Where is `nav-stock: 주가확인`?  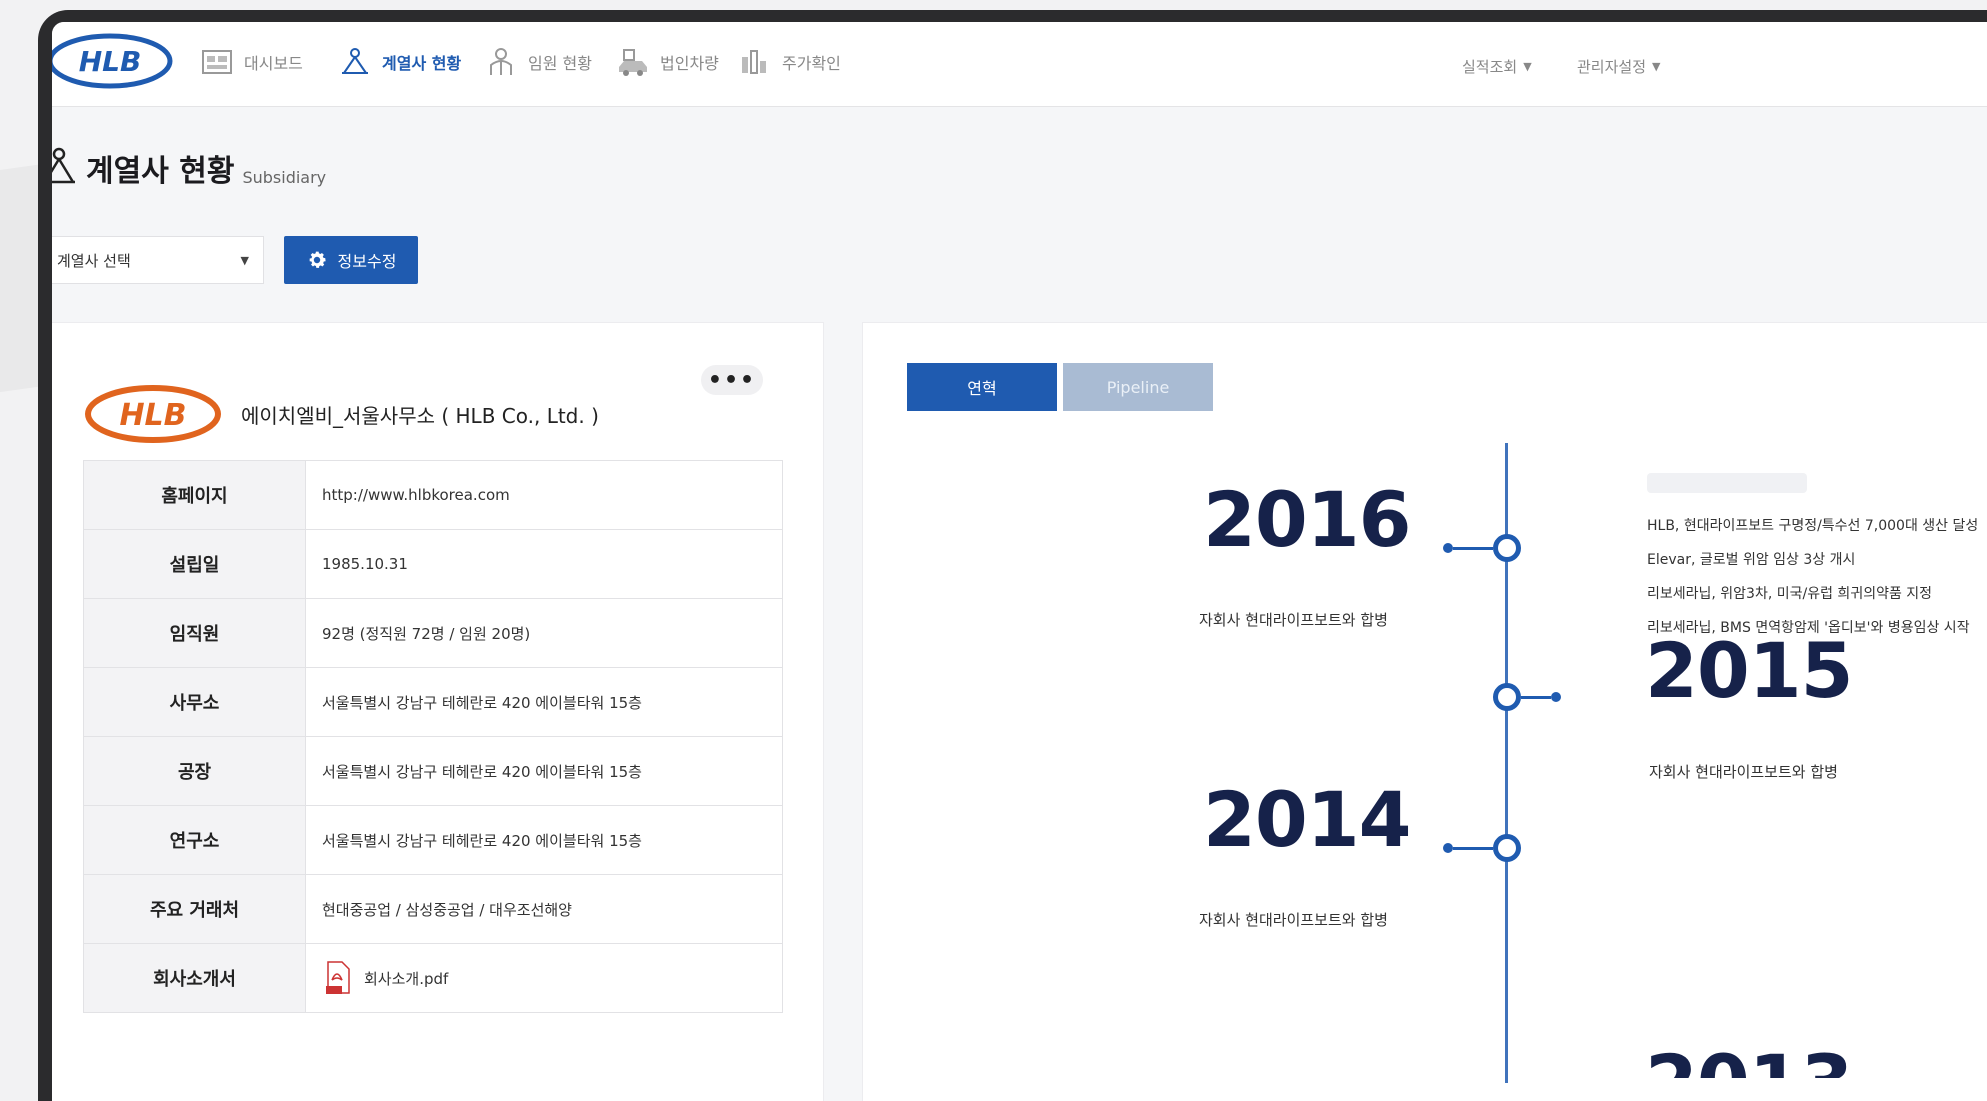 nav-stock: 주가확인 is located at coordinates (789, 62).